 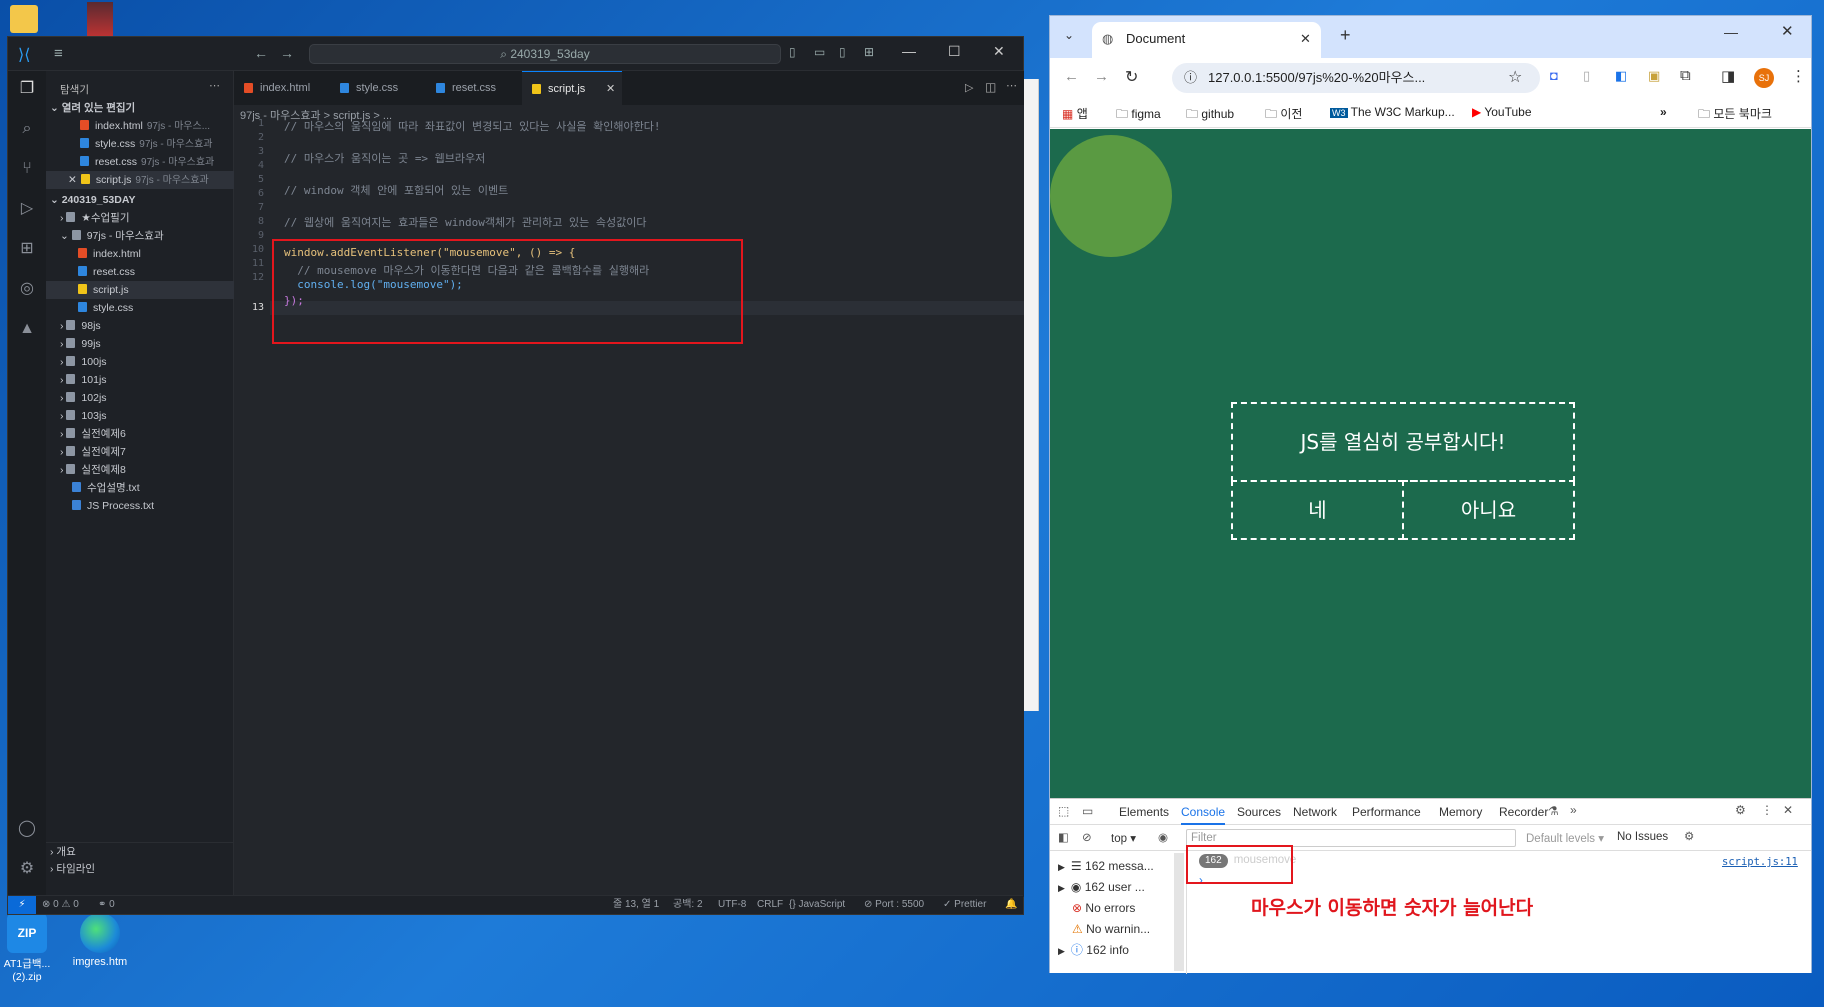 I want to click on close-window-icon: ✕, so click(x=1787, y=31).